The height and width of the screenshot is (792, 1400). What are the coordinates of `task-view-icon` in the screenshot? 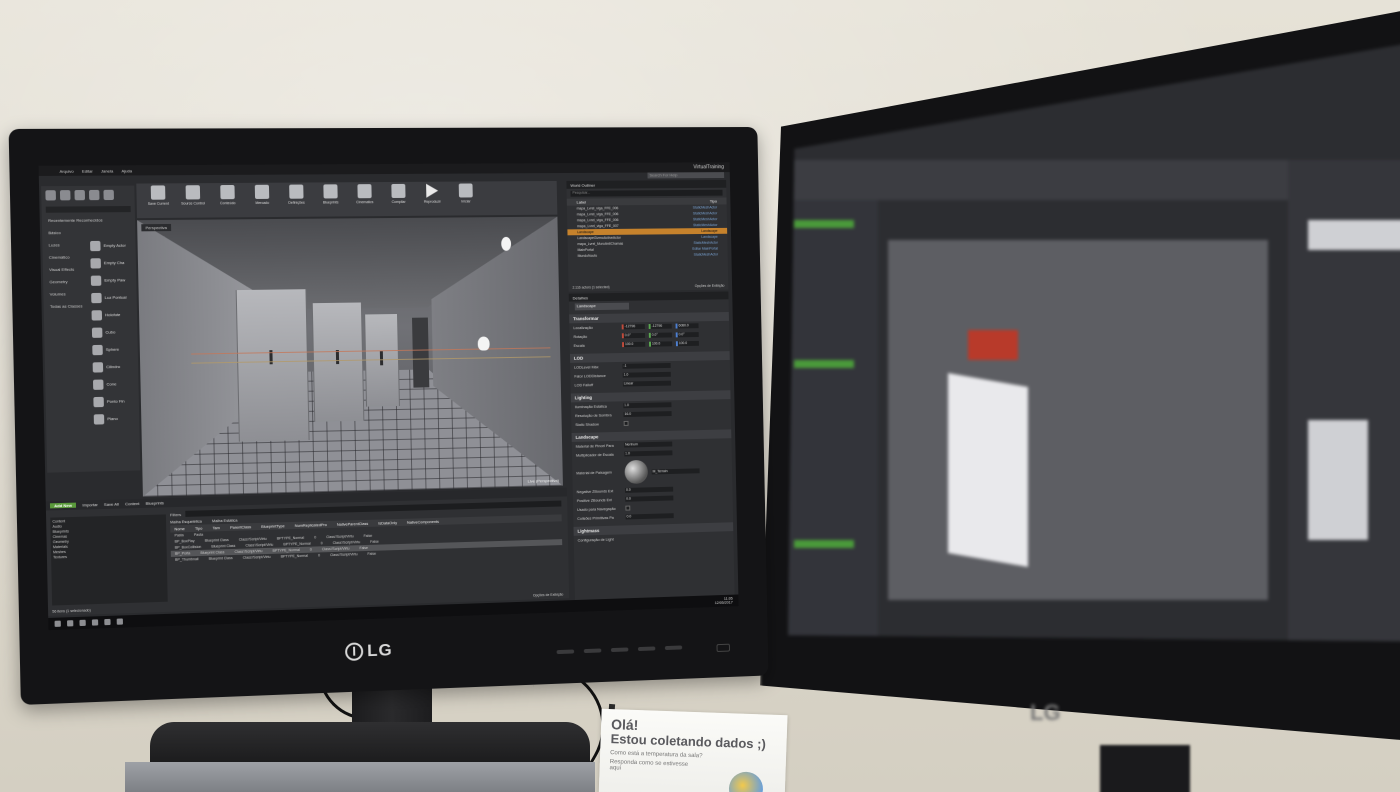 It's located at (82, 623).